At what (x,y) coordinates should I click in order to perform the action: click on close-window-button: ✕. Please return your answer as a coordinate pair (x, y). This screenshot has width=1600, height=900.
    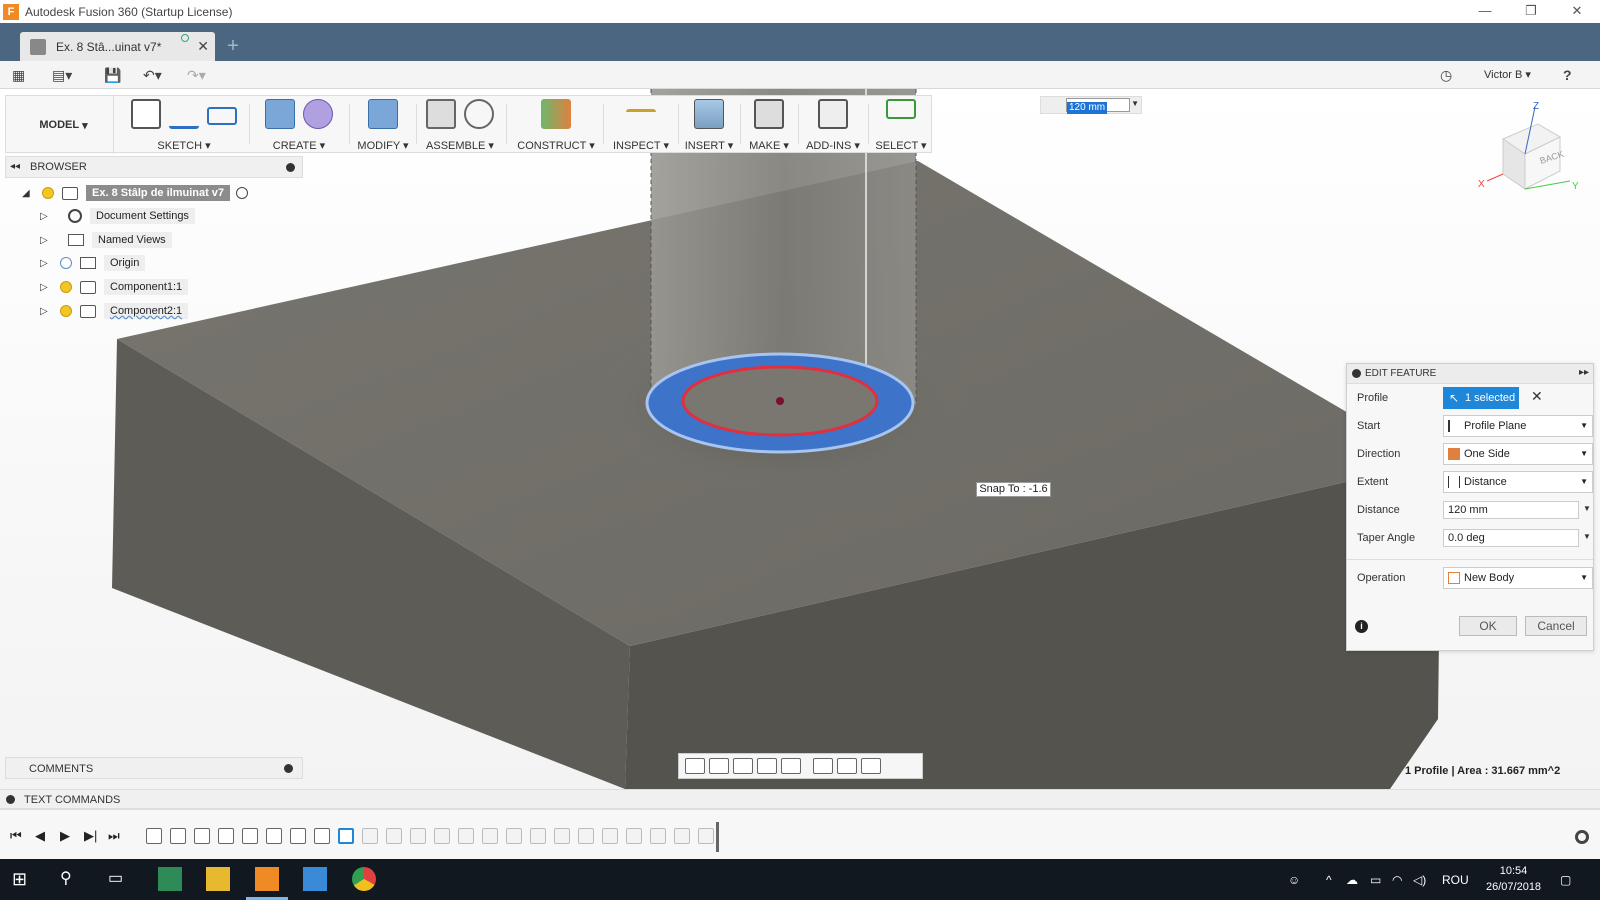
    Looking at the image, I should click on (1577, 11).